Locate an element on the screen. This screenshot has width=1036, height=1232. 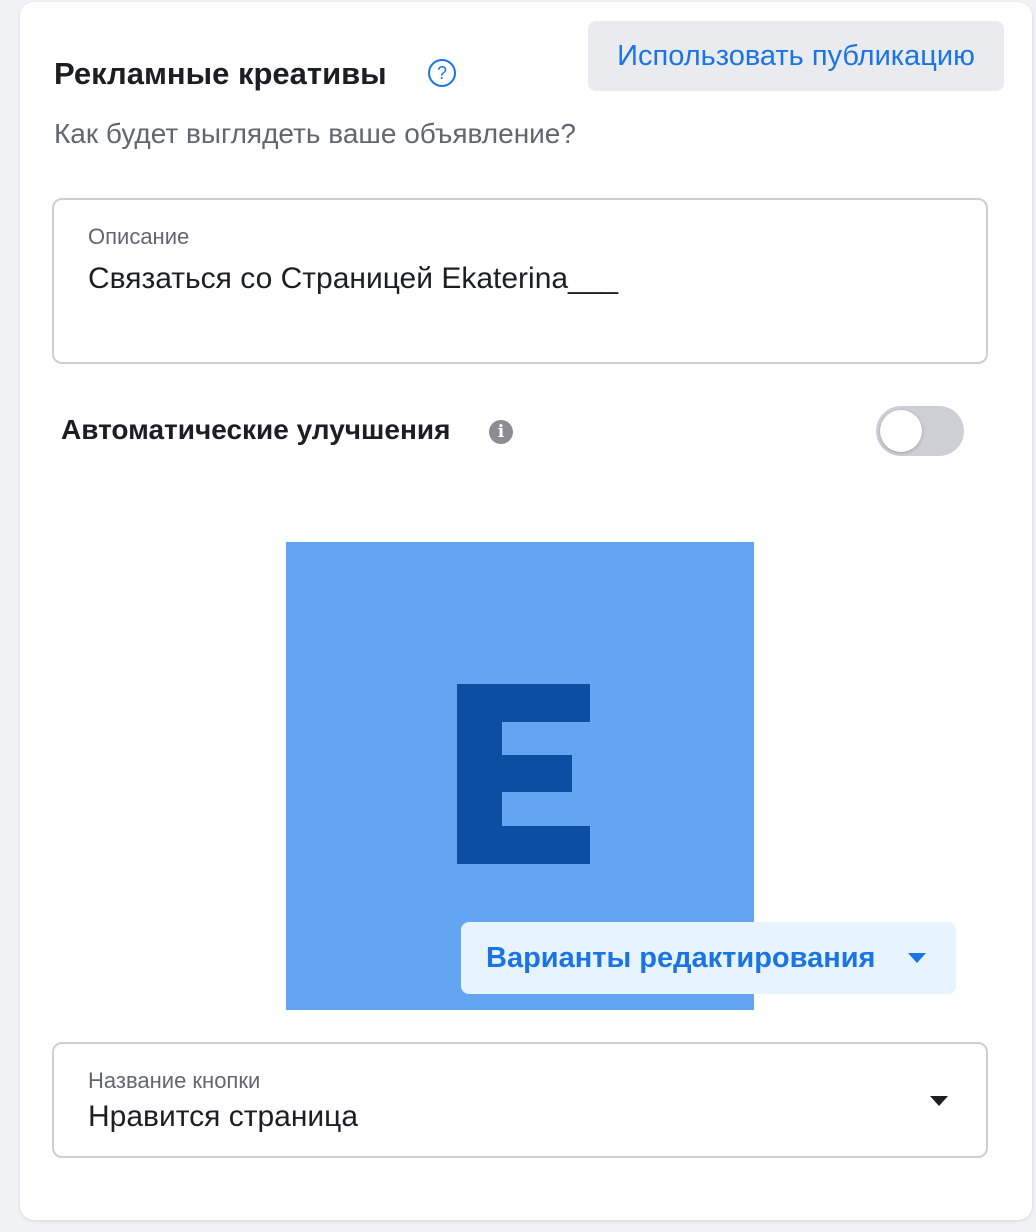
edit-options-button: Варианты редактирования is located at coordinates (708, 958).